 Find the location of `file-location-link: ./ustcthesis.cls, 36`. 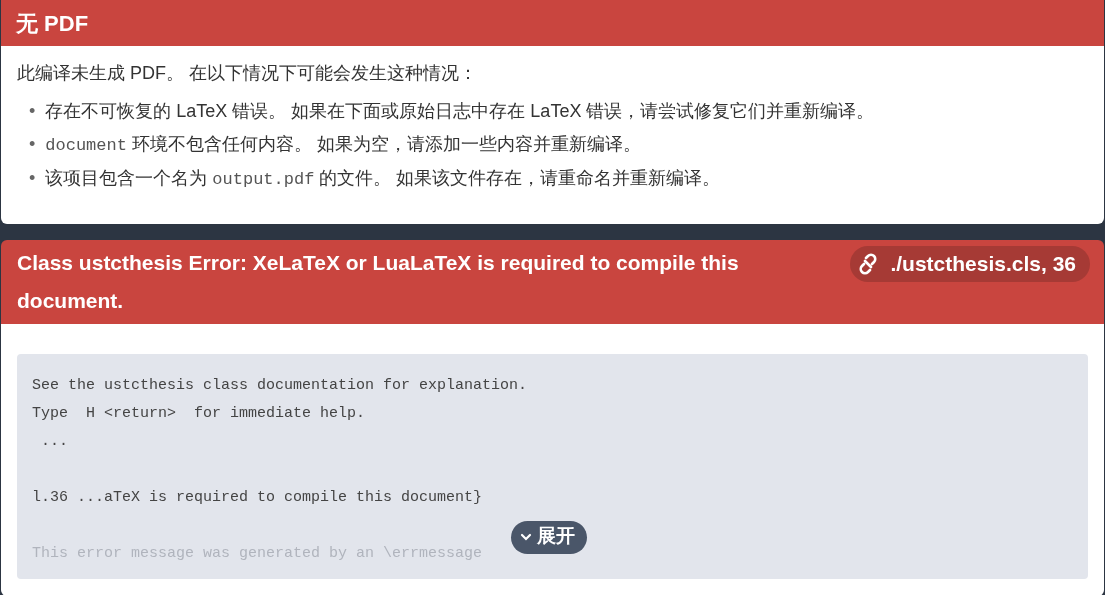

file-location-link: ./ustcthesis.cls, 36 is located at coordinates (970, 264).